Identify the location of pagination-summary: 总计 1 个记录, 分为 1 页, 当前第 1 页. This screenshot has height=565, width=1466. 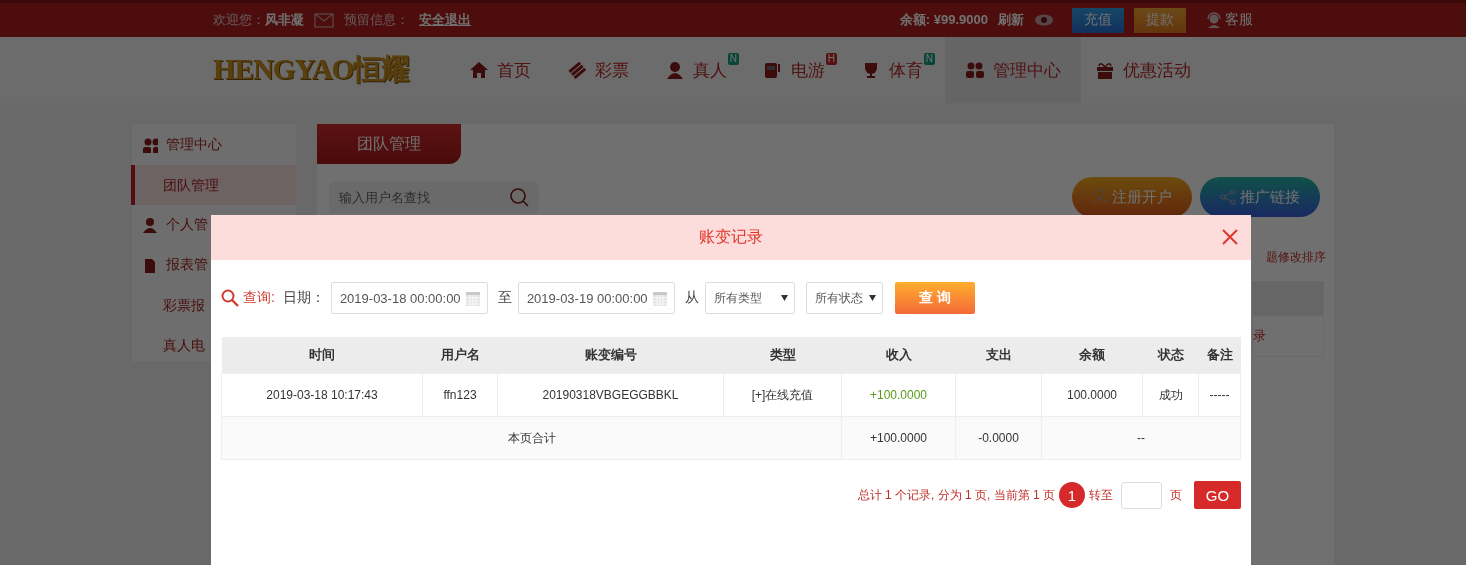
(956, 495).